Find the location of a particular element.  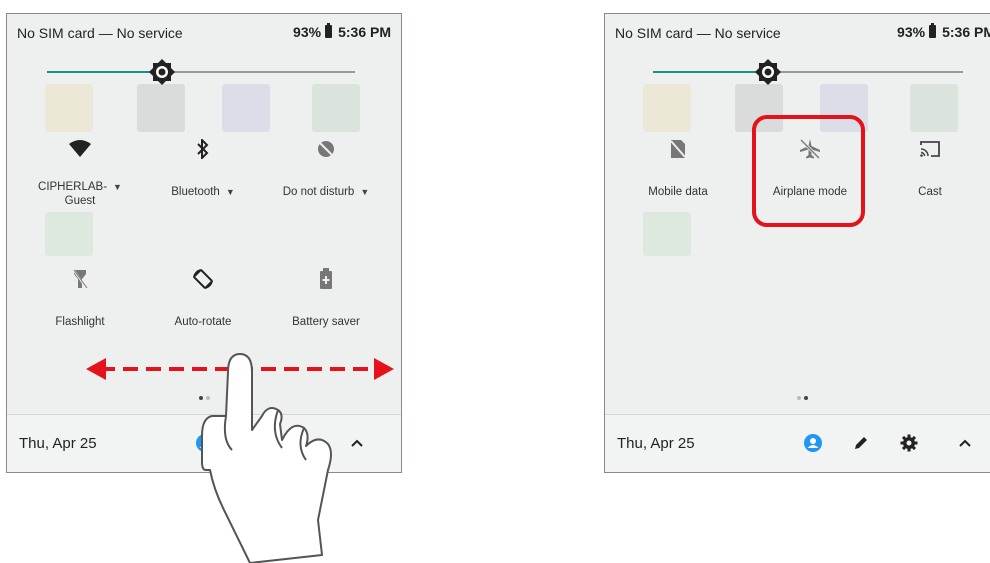

hand-pointer-icon is located at coordinates (266, 458).